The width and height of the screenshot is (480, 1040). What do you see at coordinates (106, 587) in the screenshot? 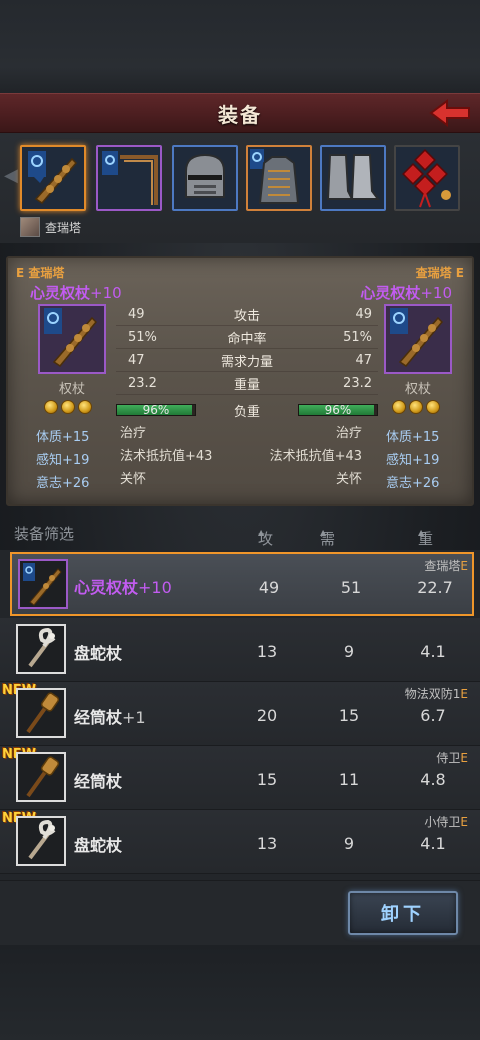
I see `item-name-text: 心灵权杖` at bounding box center [106, 587].